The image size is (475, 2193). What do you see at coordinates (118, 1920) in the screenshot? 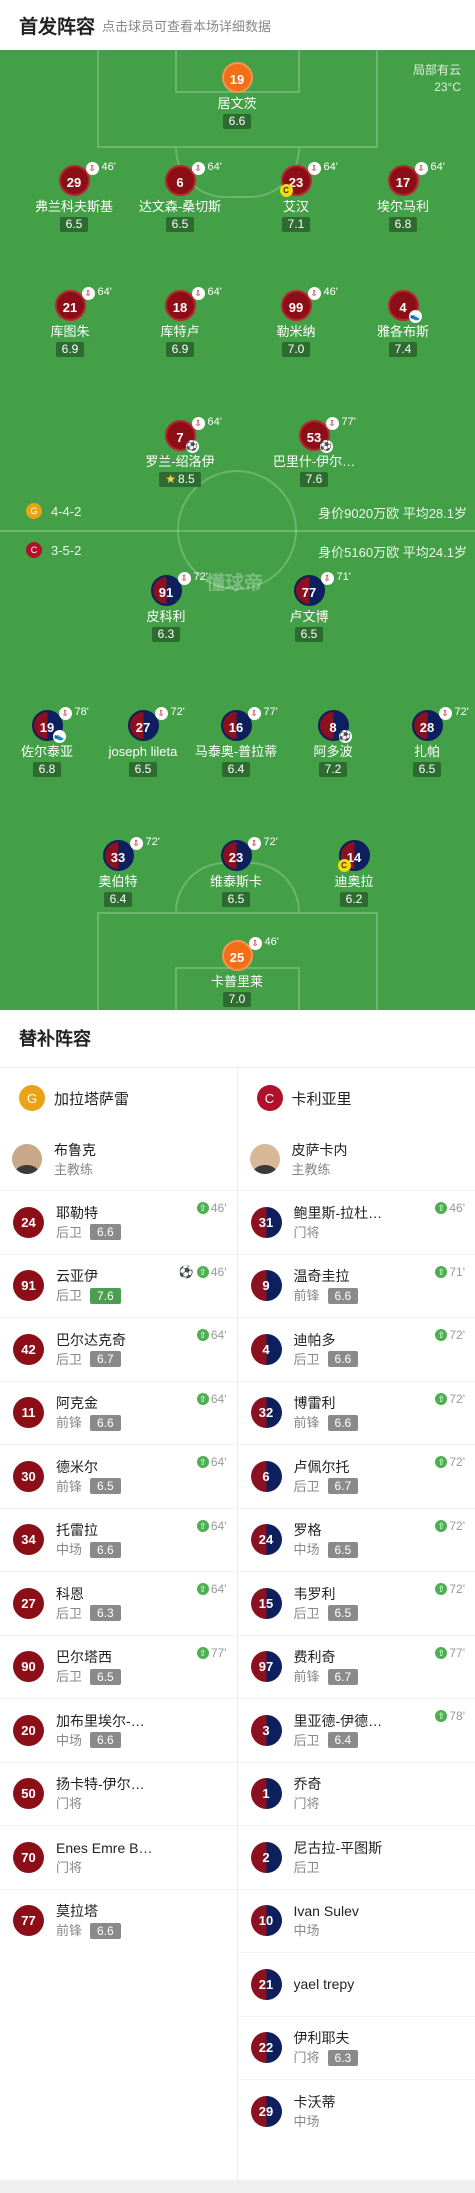
I see `bench-player-row: 77 莫拉塔 前锋 6.6` at bounding box center [118, 1920].